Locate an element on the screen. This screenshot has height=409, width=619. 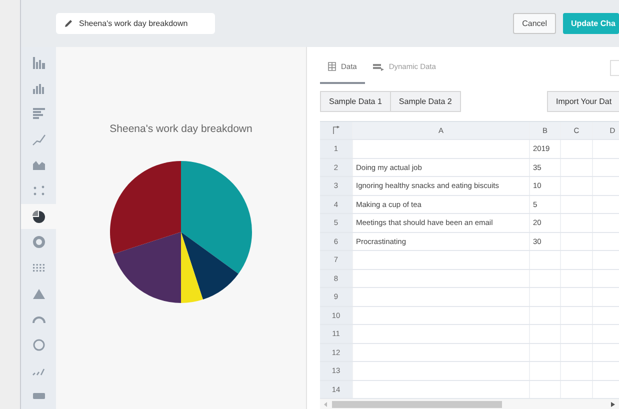
pencil-icon is located at coordinates (68, 23).